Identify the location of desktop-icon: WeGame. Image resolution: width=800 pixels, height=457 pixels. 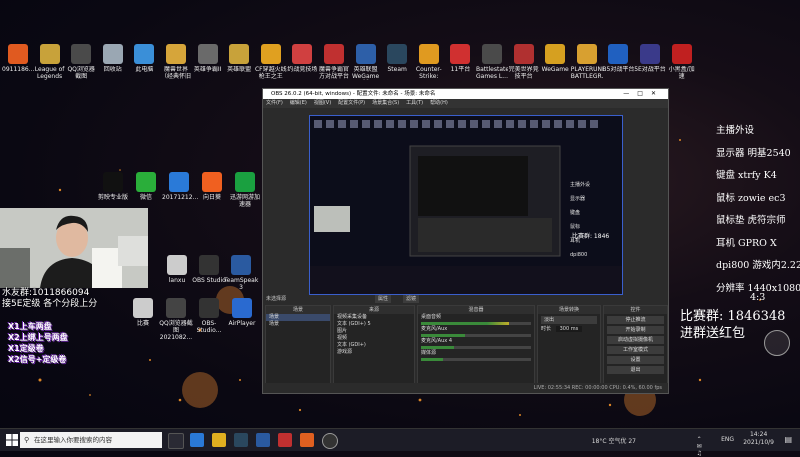
(555, 66).